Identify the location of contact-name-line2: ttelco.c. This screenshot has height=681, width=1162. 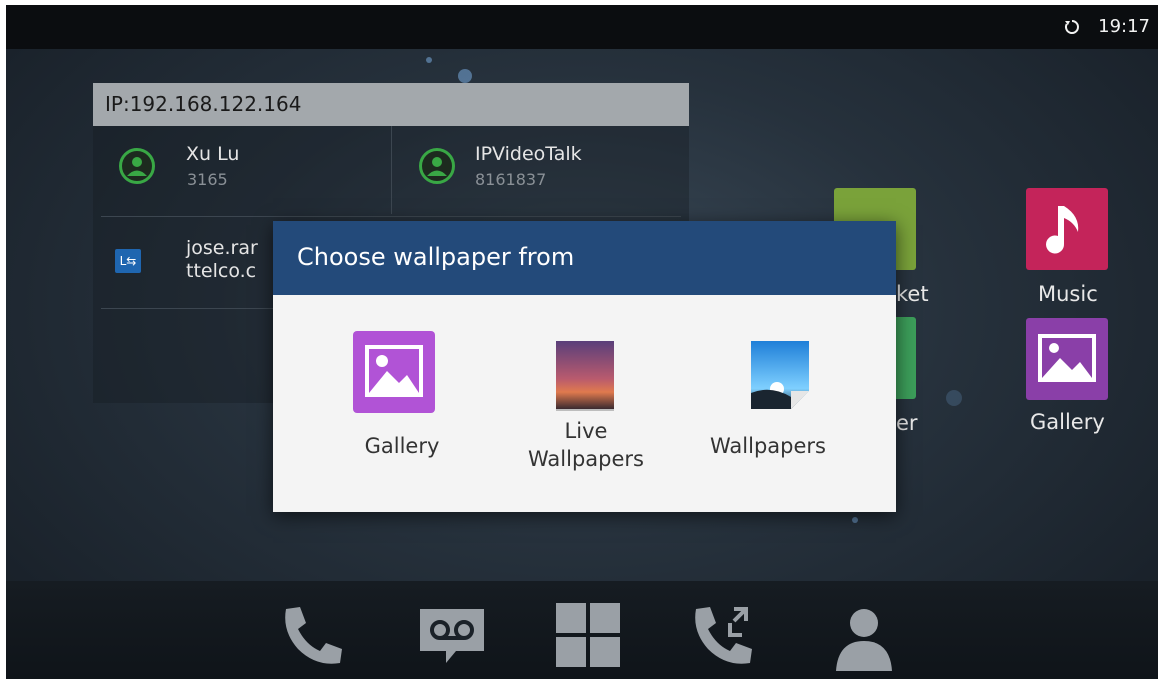
(221, 271).